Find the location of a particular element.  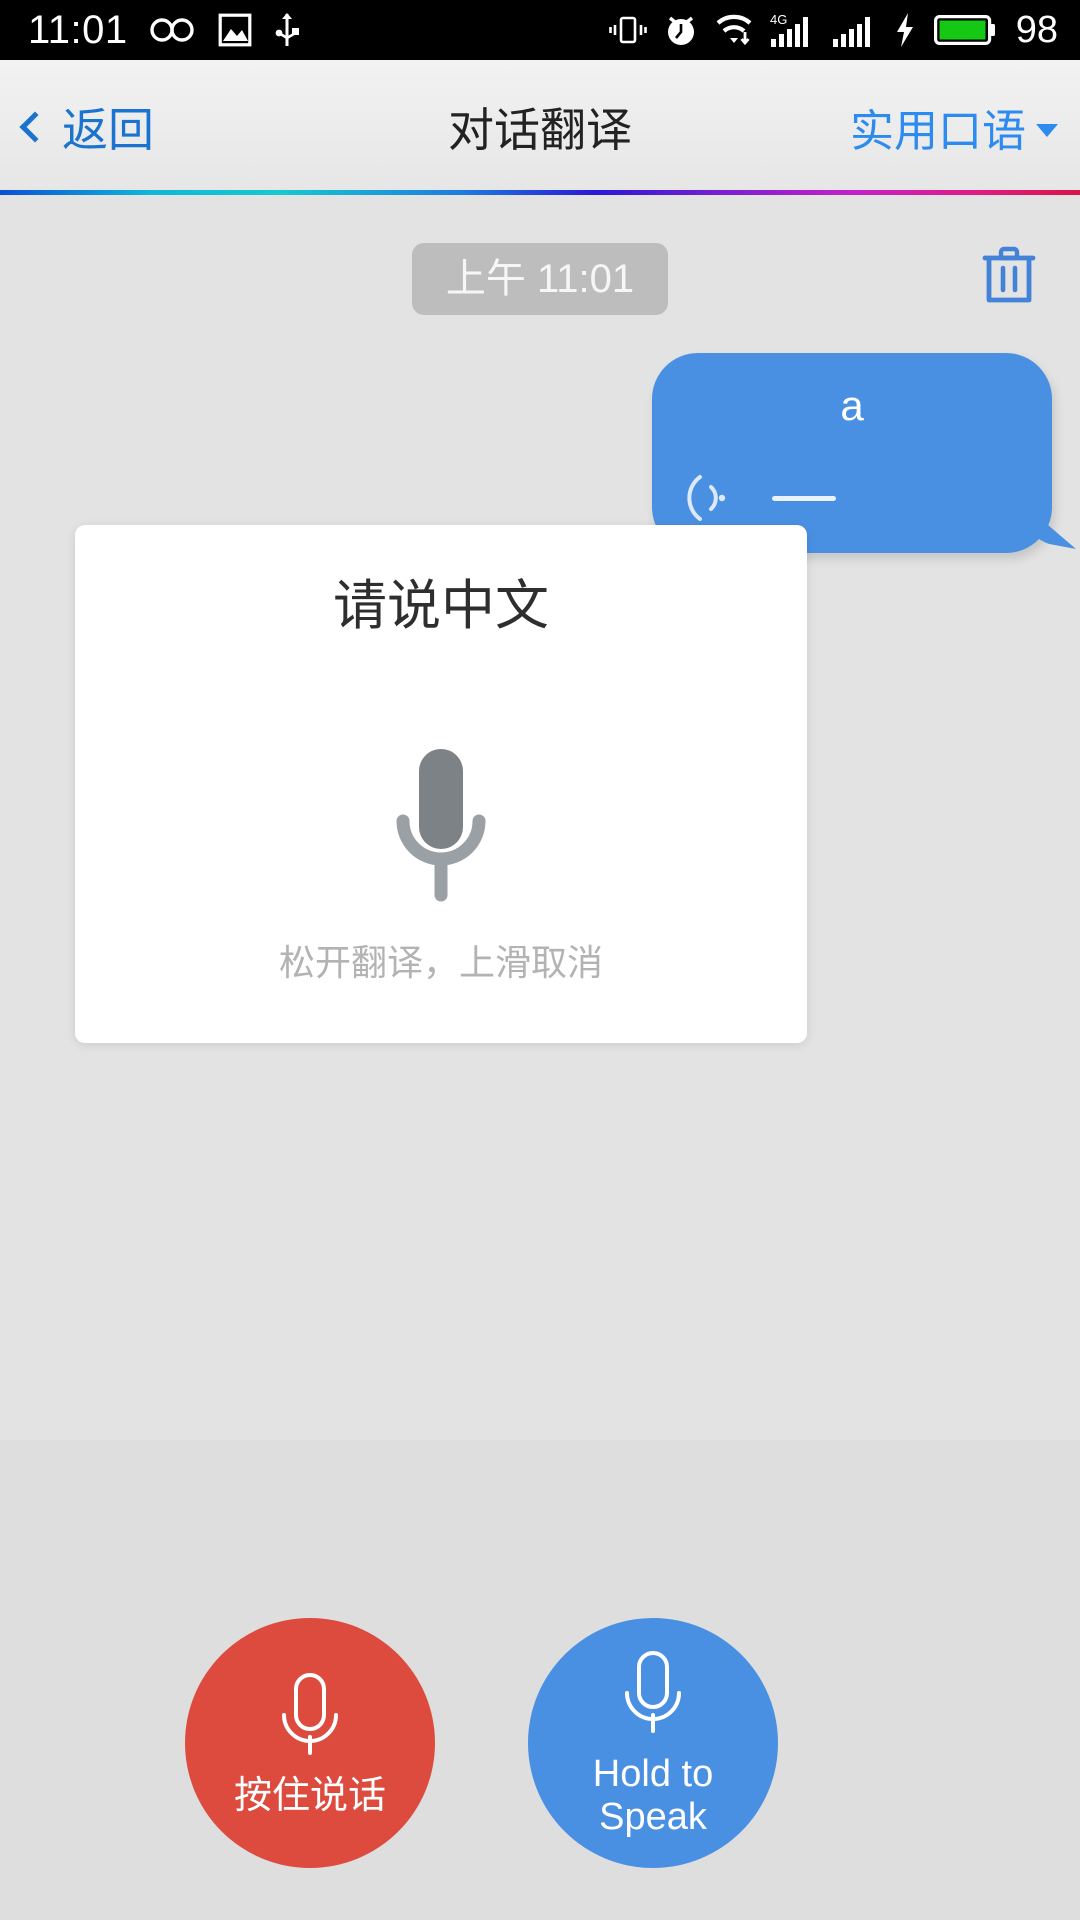

image-icon is located at coordinates (235, 30).